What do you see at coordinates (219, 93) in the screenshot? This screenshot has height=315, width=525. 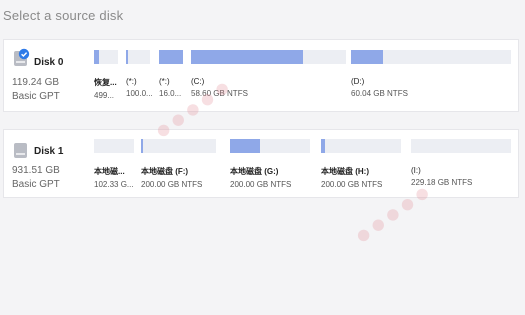 I see `partition-detail: 58.60 GB NTFS` at bounding box center [219, 93].